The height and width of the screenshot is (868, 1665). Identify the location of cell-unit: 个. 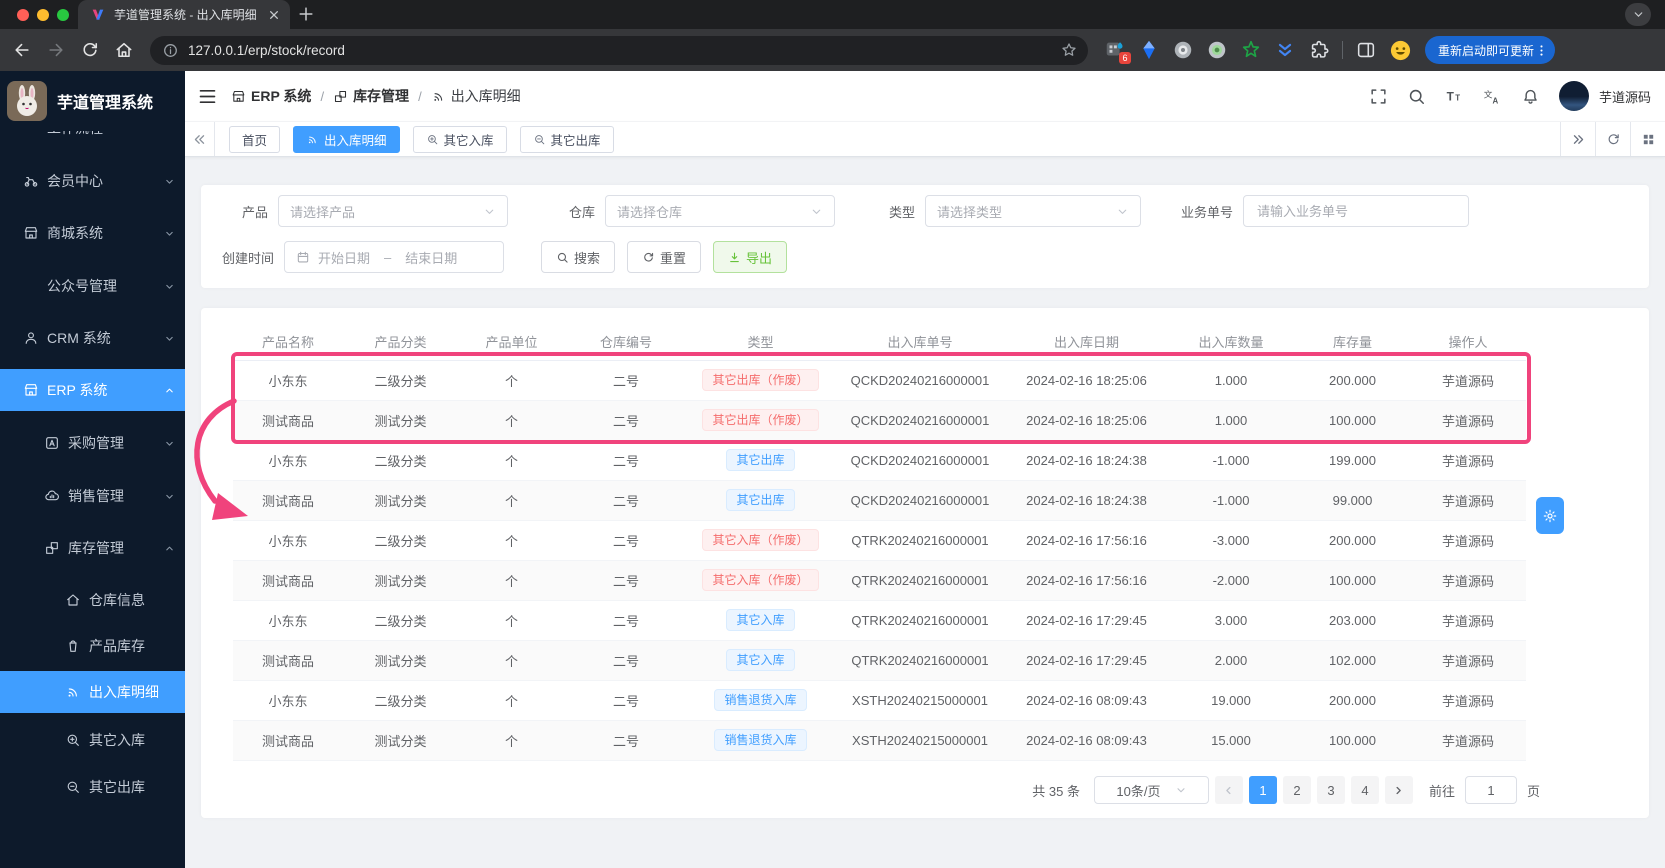
(511, 540).